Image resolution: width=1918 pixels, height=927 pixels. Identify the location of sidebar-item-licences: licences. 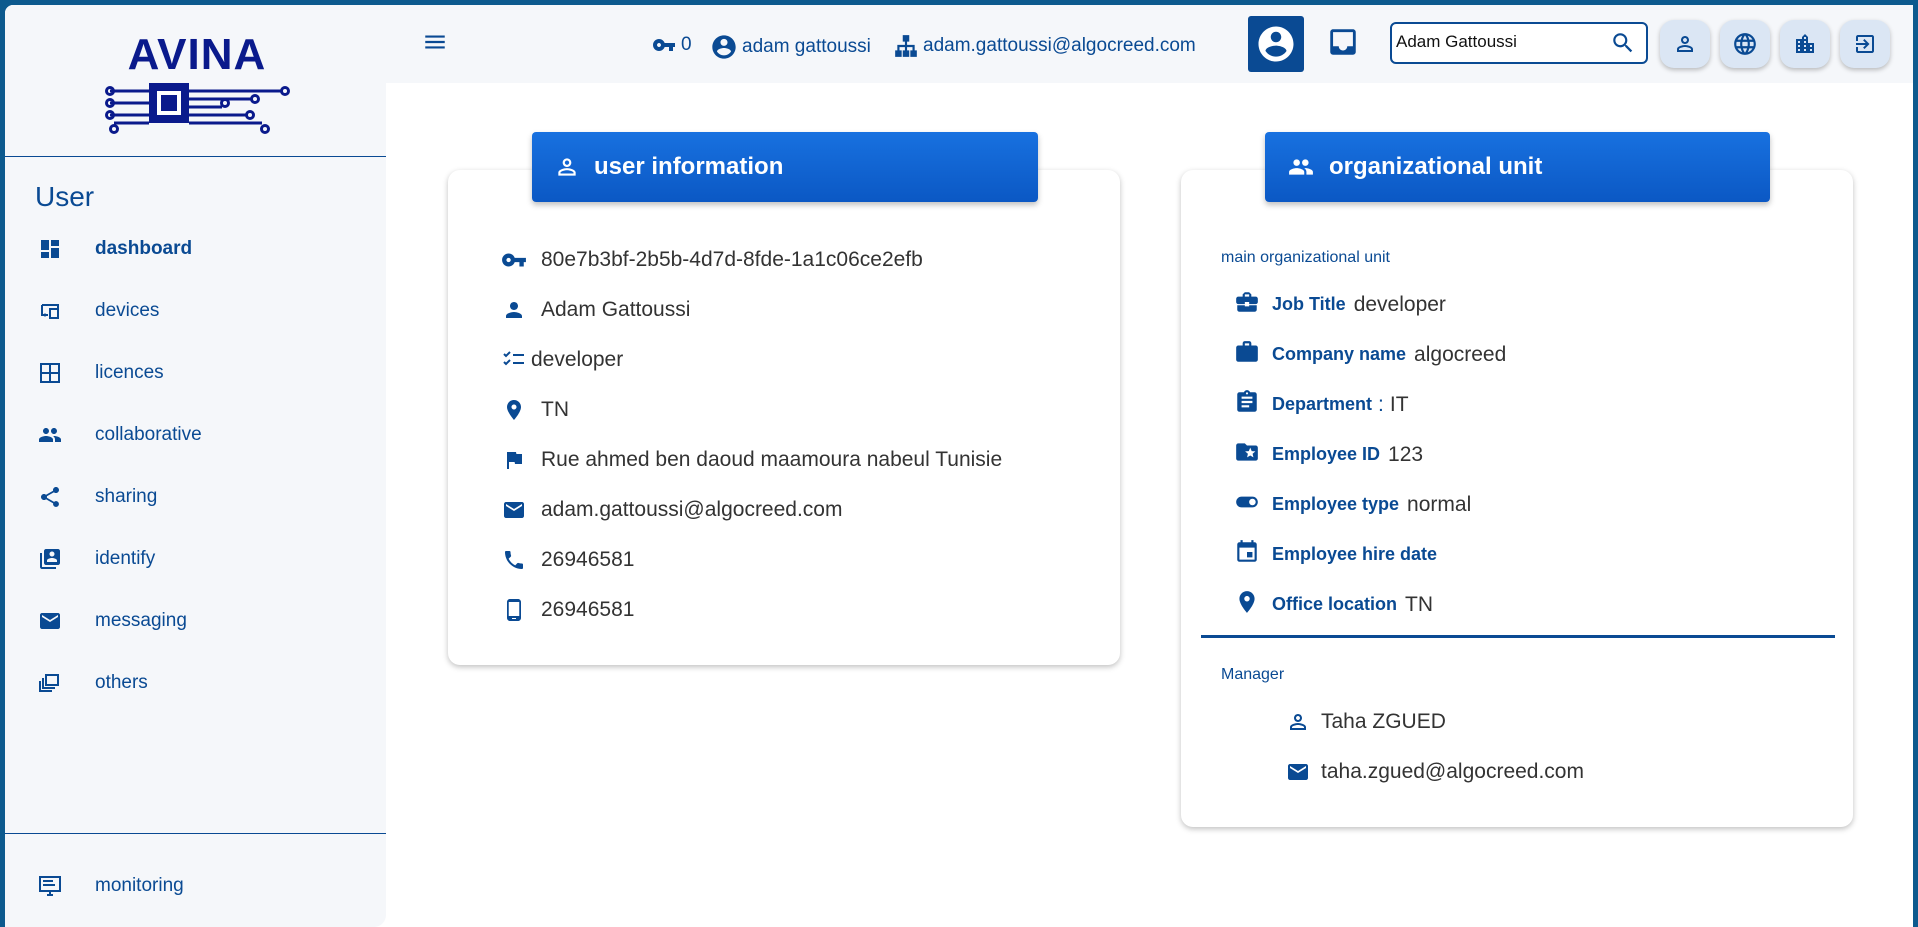
(195, 373).